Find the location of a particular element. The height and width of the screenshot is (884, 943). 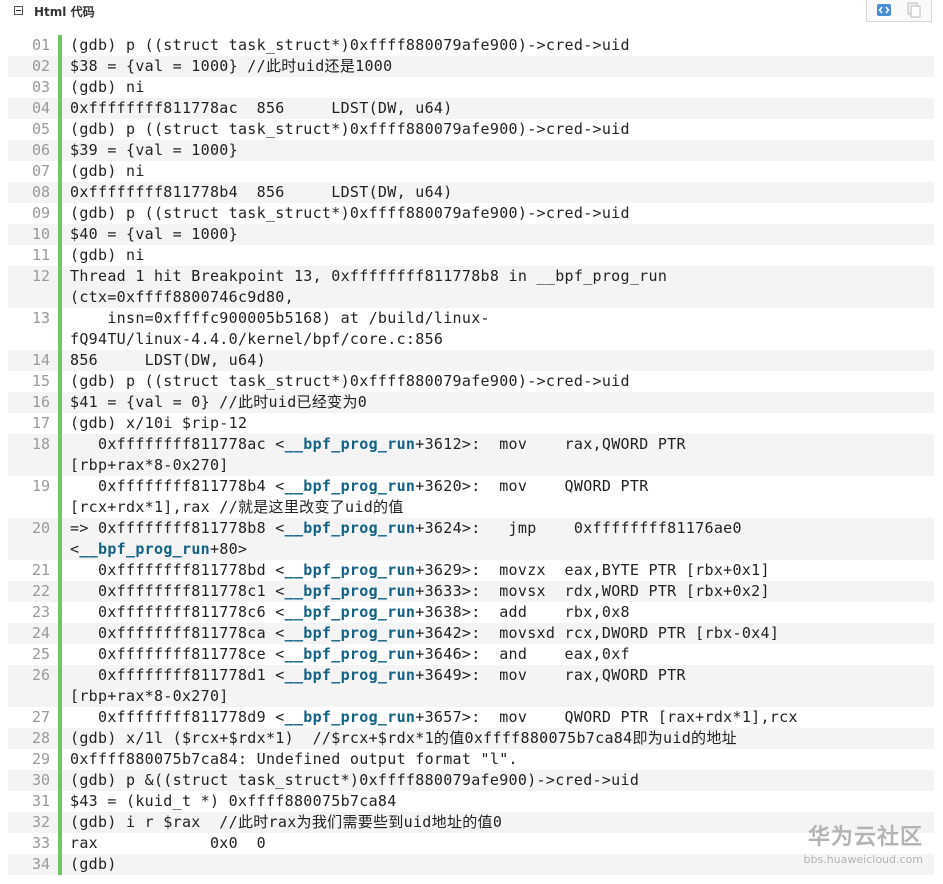

line-number: 34 is located at coordinates (40, 864).